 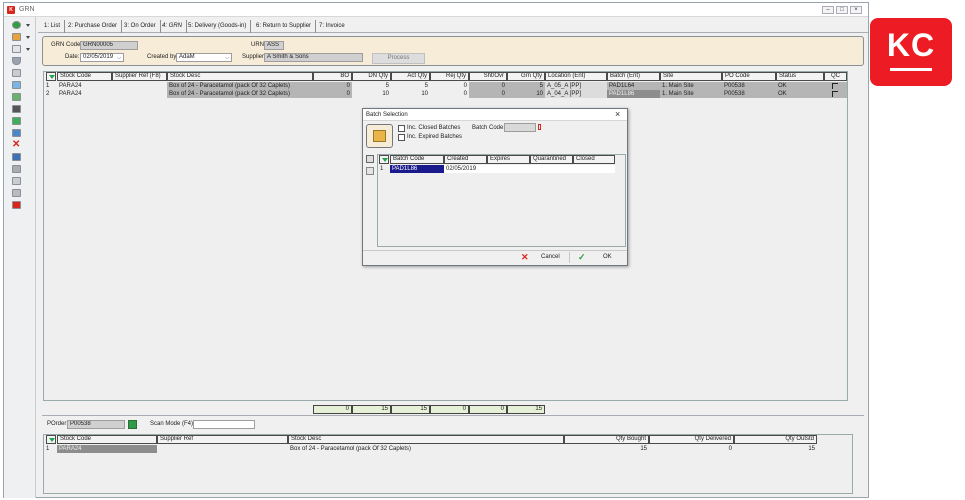 What do you see at coordinates (606, 439) in the screenshot?
I see `col-qty-bought: Qty Bought` at bounding box center [606, 439].